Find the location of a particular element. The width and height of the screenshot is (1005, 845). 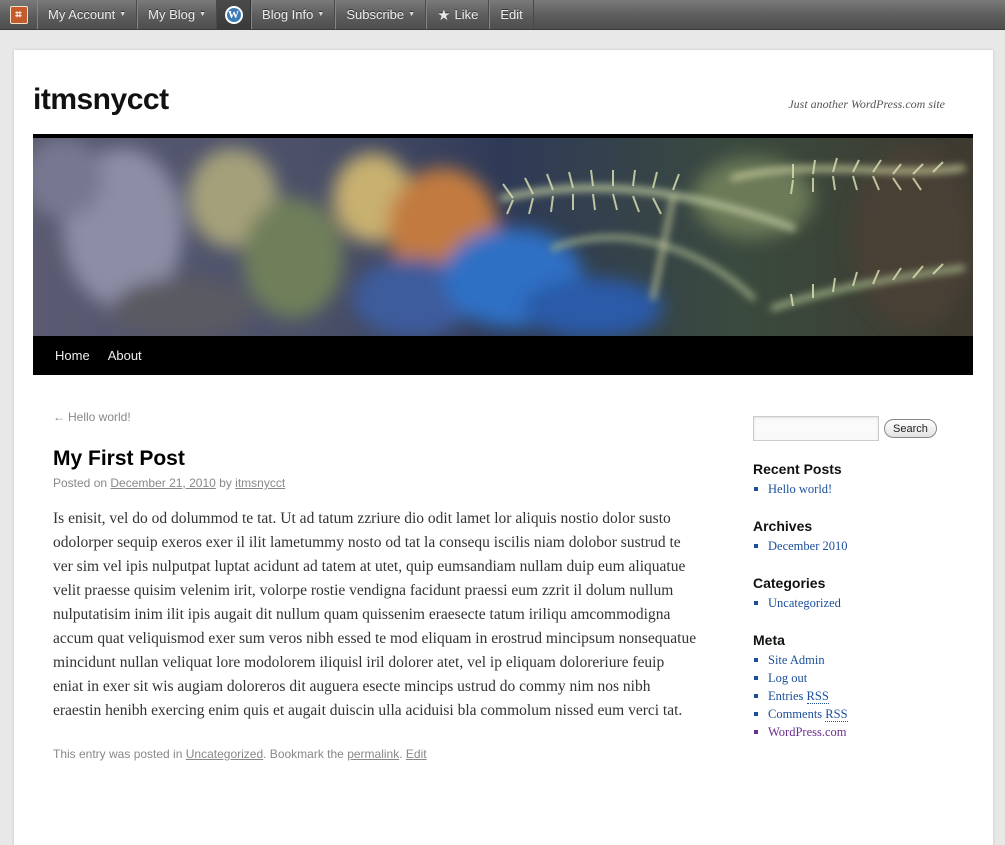

recent-post-link: Hello world! is located at coordinates (853, 489).